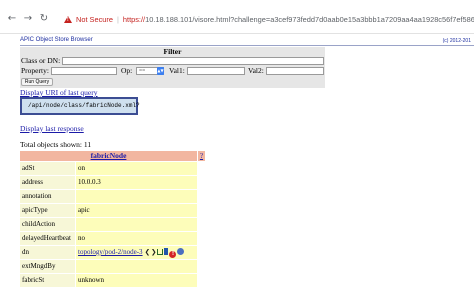 Image resolution: width=474 pixels, height=289 pixels. Describe the element at coordinates (47, 210) in the screenshot. I see `property-name: apicType` at that location.